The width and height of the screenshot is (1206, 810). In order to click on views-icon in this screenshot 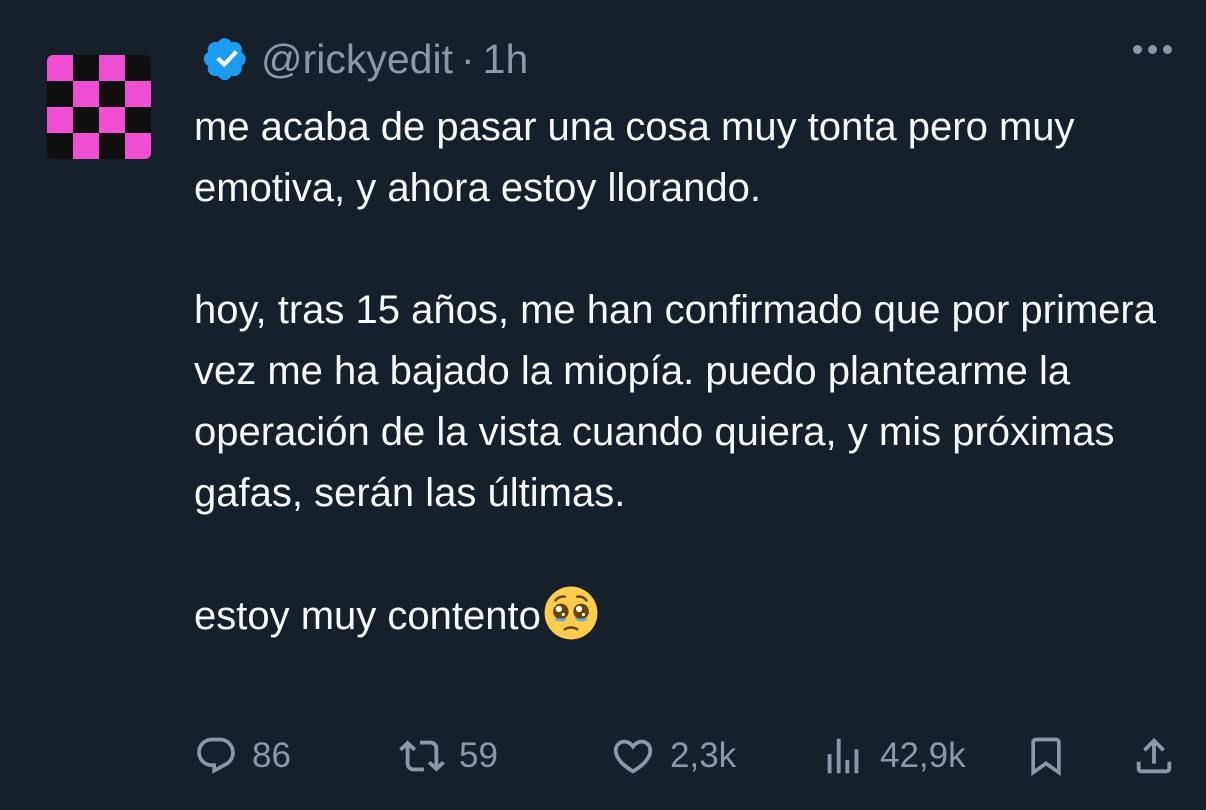, I will do `click(843, 756)`.